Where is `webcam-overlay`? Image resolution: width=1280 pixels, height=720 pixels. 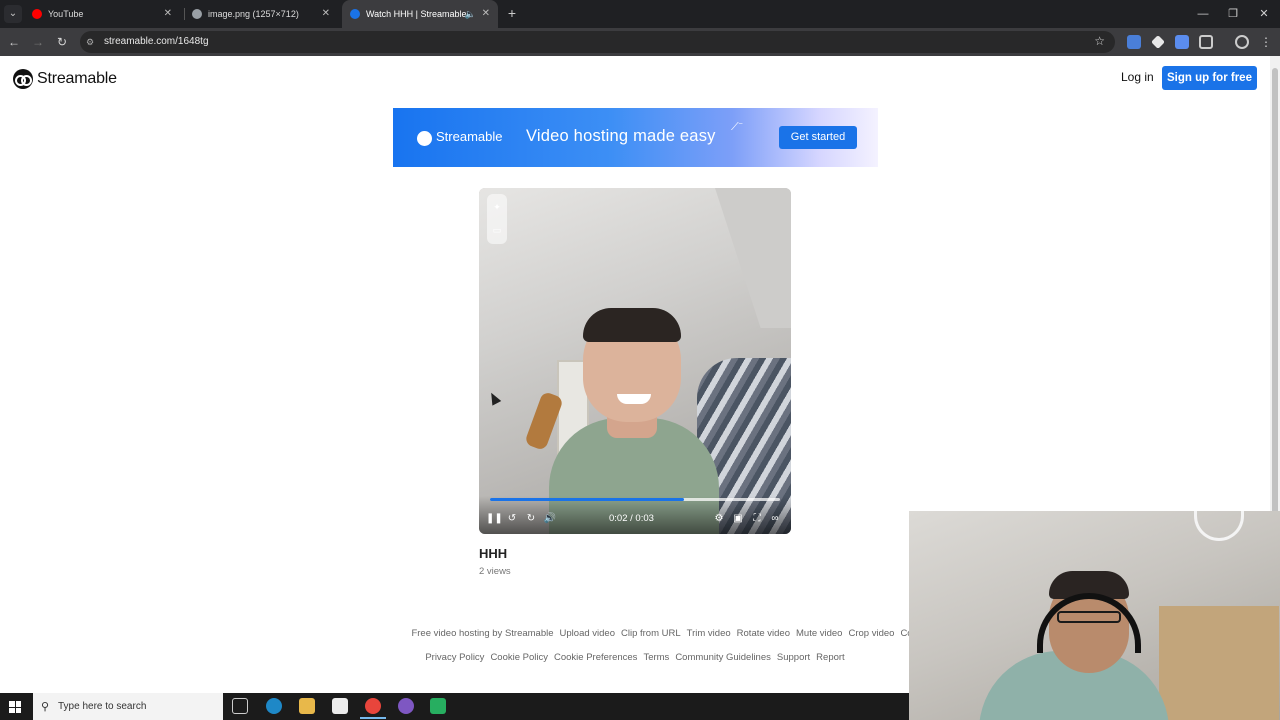
webcam-overlay is located at coordinates (1094, 615).